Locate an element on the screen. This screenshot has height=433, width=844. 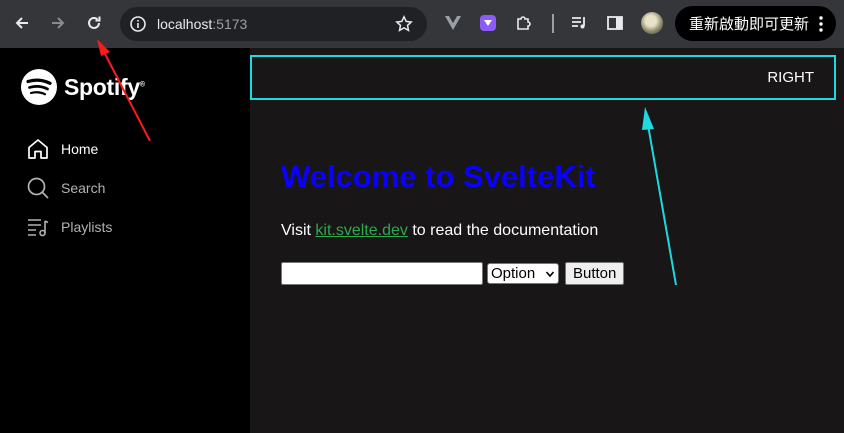
update-button-label: 重新啟動即可更新 is located at coordinates (749, 24).